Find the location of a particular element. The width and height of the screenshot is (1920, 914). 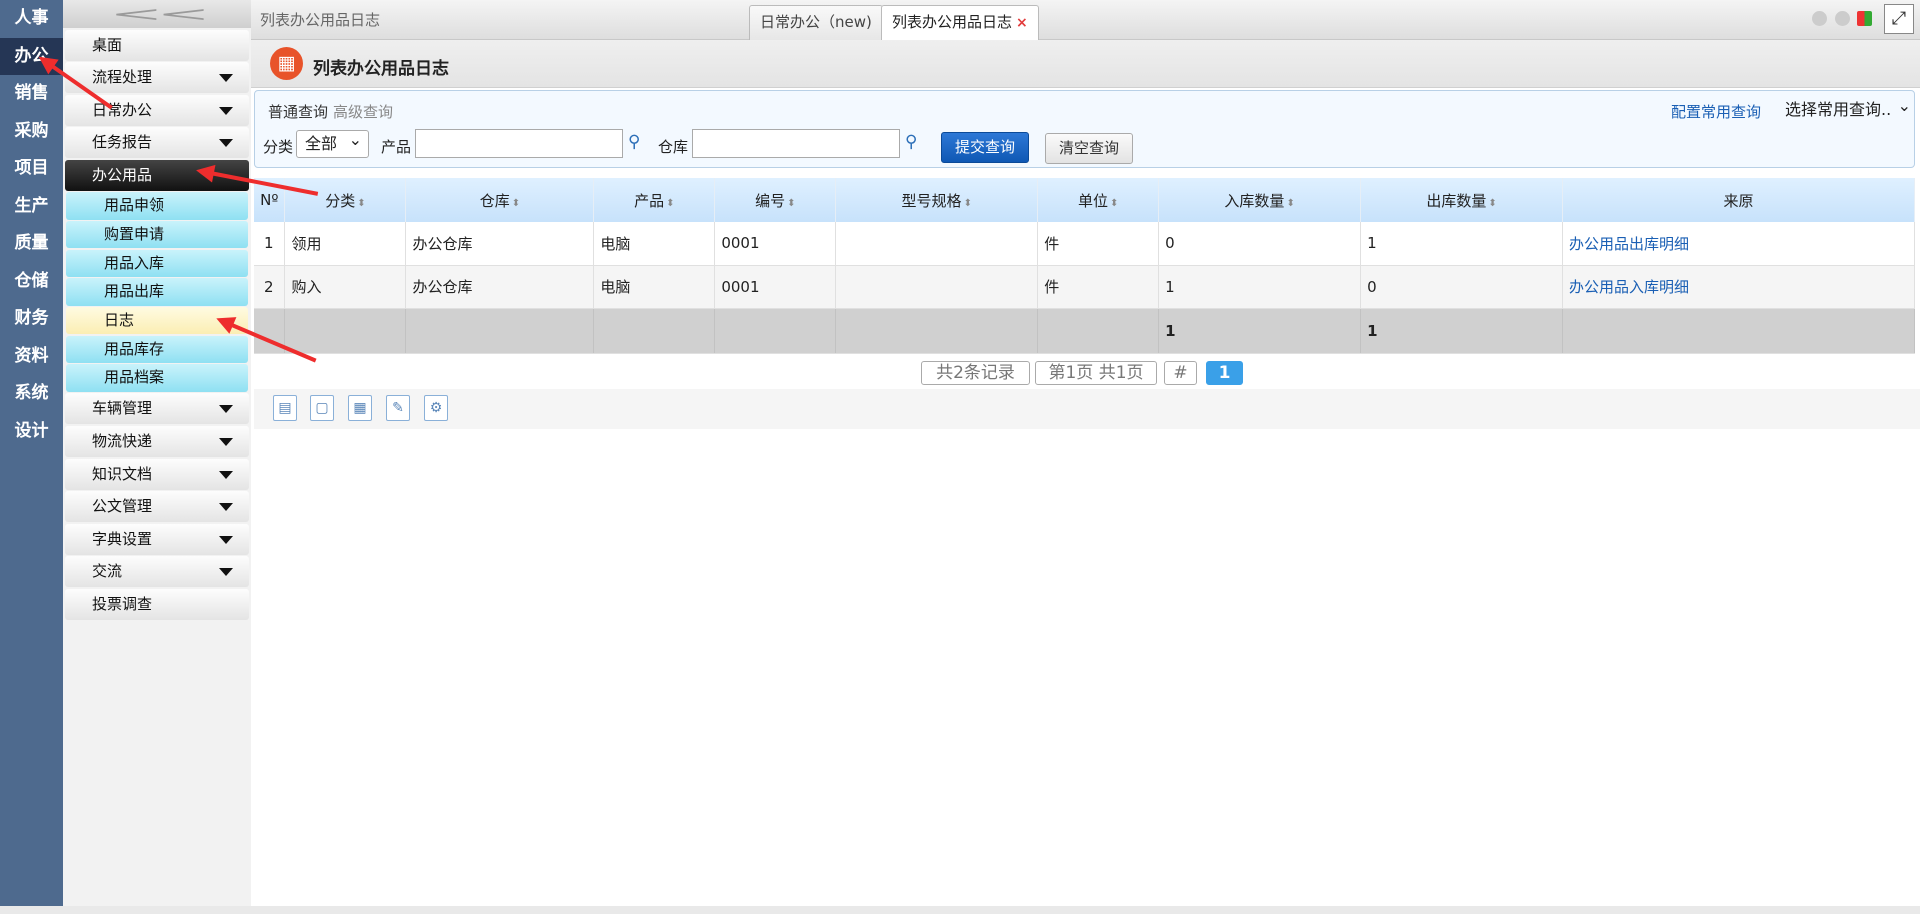

scroll-right-icon is located at coordinates (1842, 18).